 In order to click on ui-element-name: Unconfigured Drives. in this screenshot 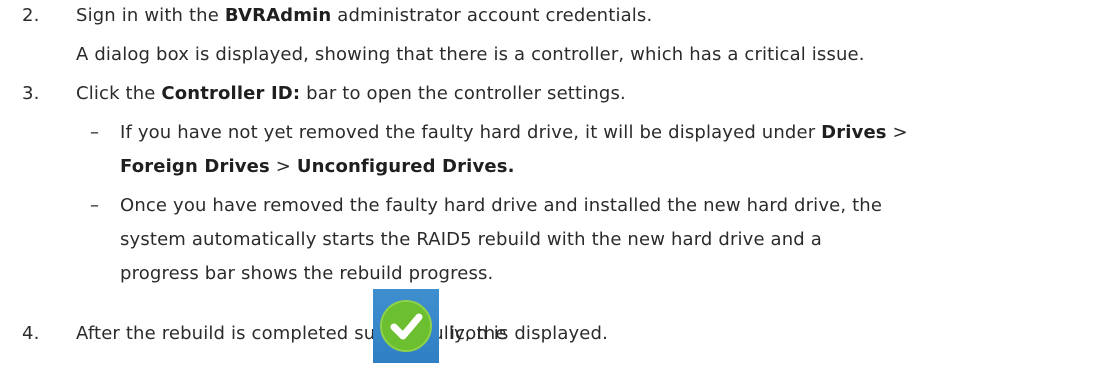, I will do `click(405, 166)`.